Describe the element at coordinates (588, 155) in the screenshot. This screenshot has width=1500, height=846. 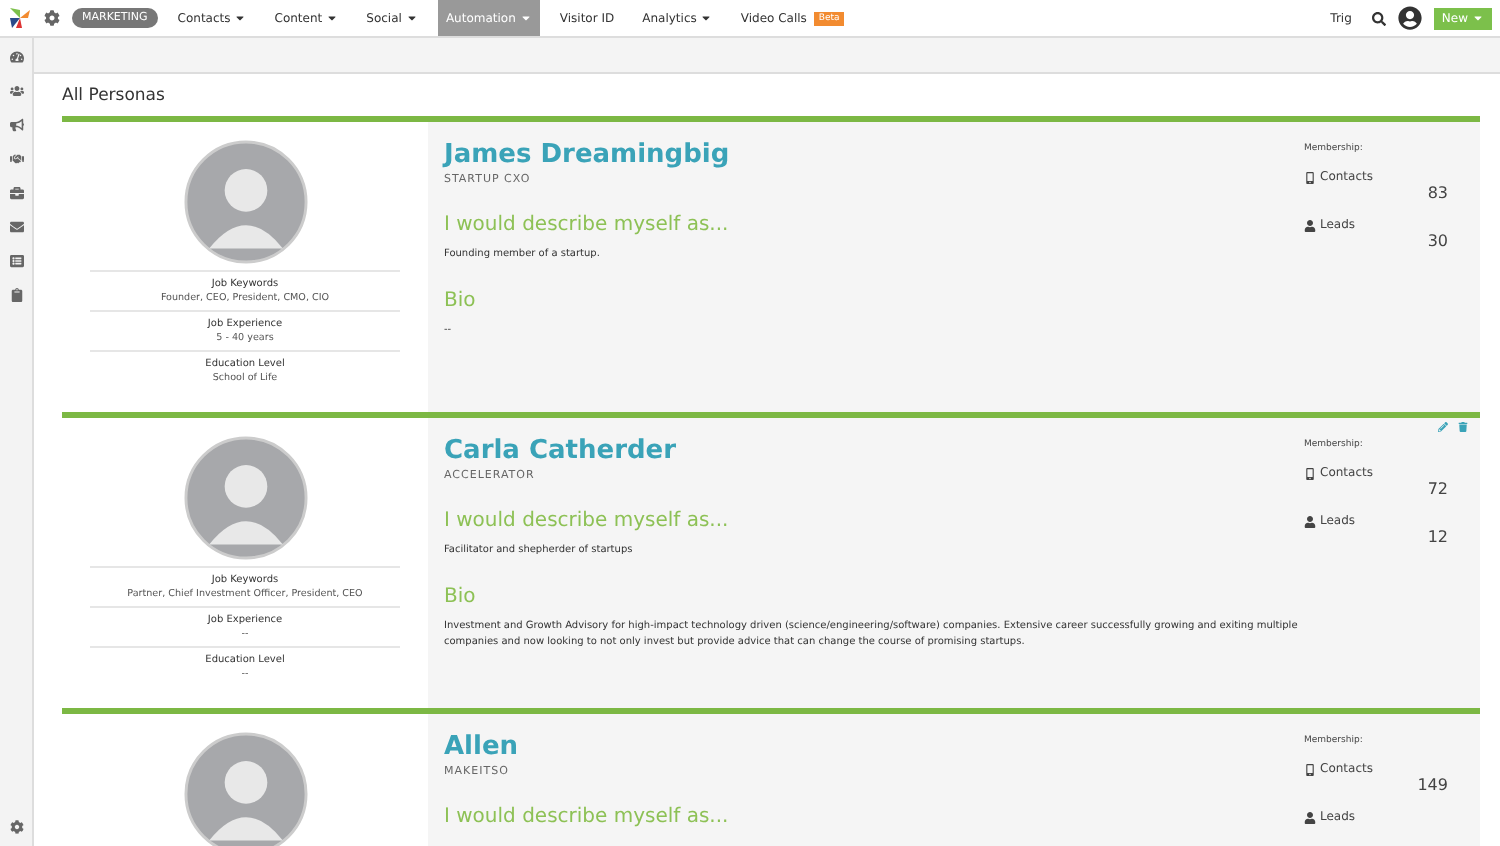
I see `persona-name: James Dreamingbig` at that location.